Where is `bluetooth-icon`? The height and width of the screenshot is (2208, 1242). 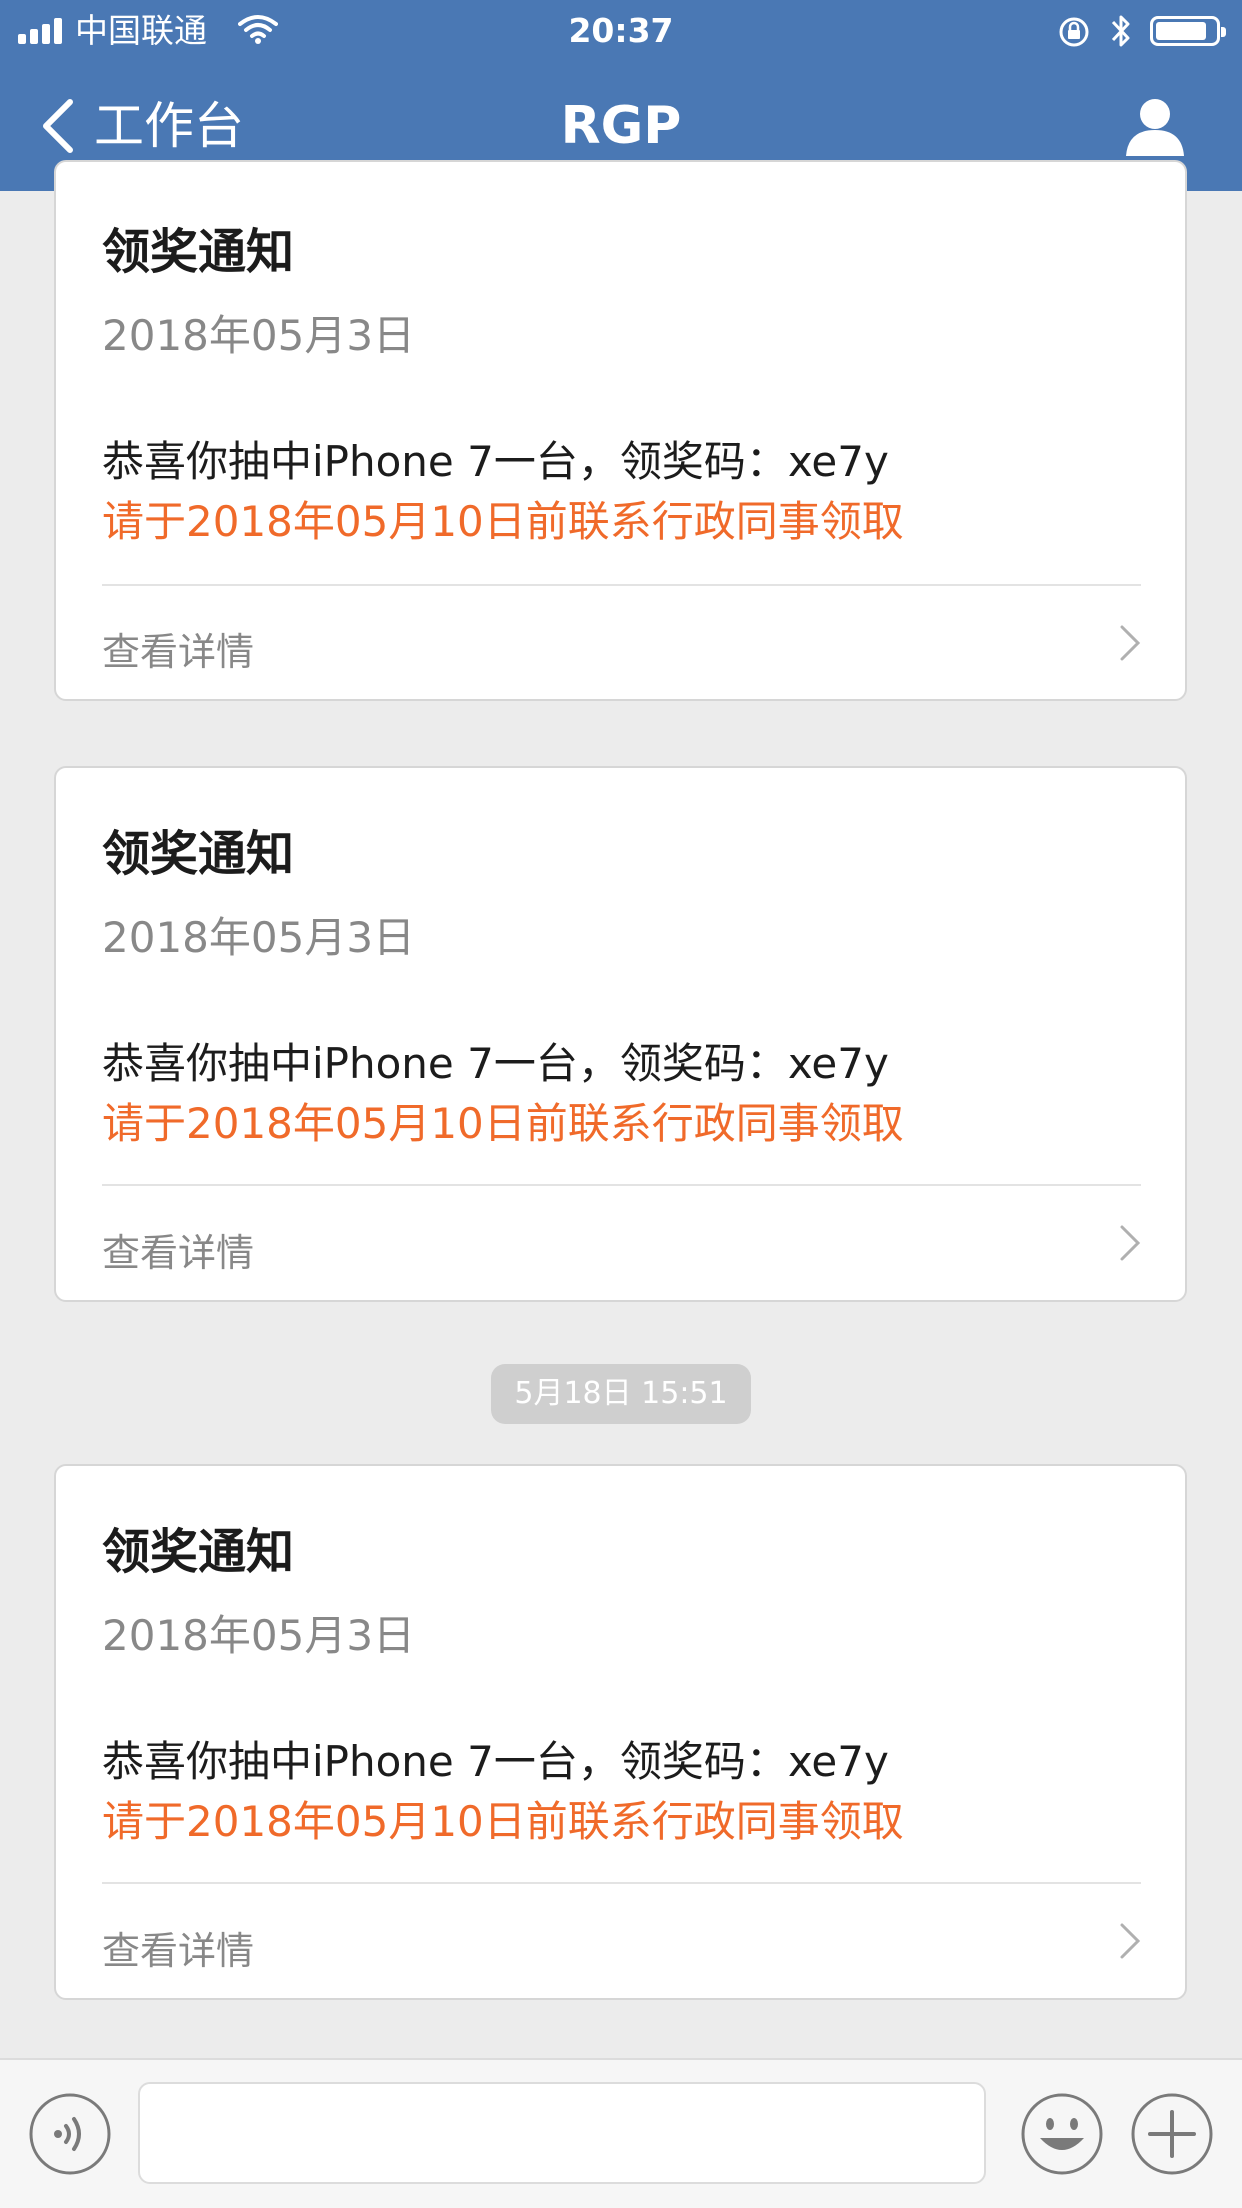 bluetooth-icon is located at coordinates (1120, 31).